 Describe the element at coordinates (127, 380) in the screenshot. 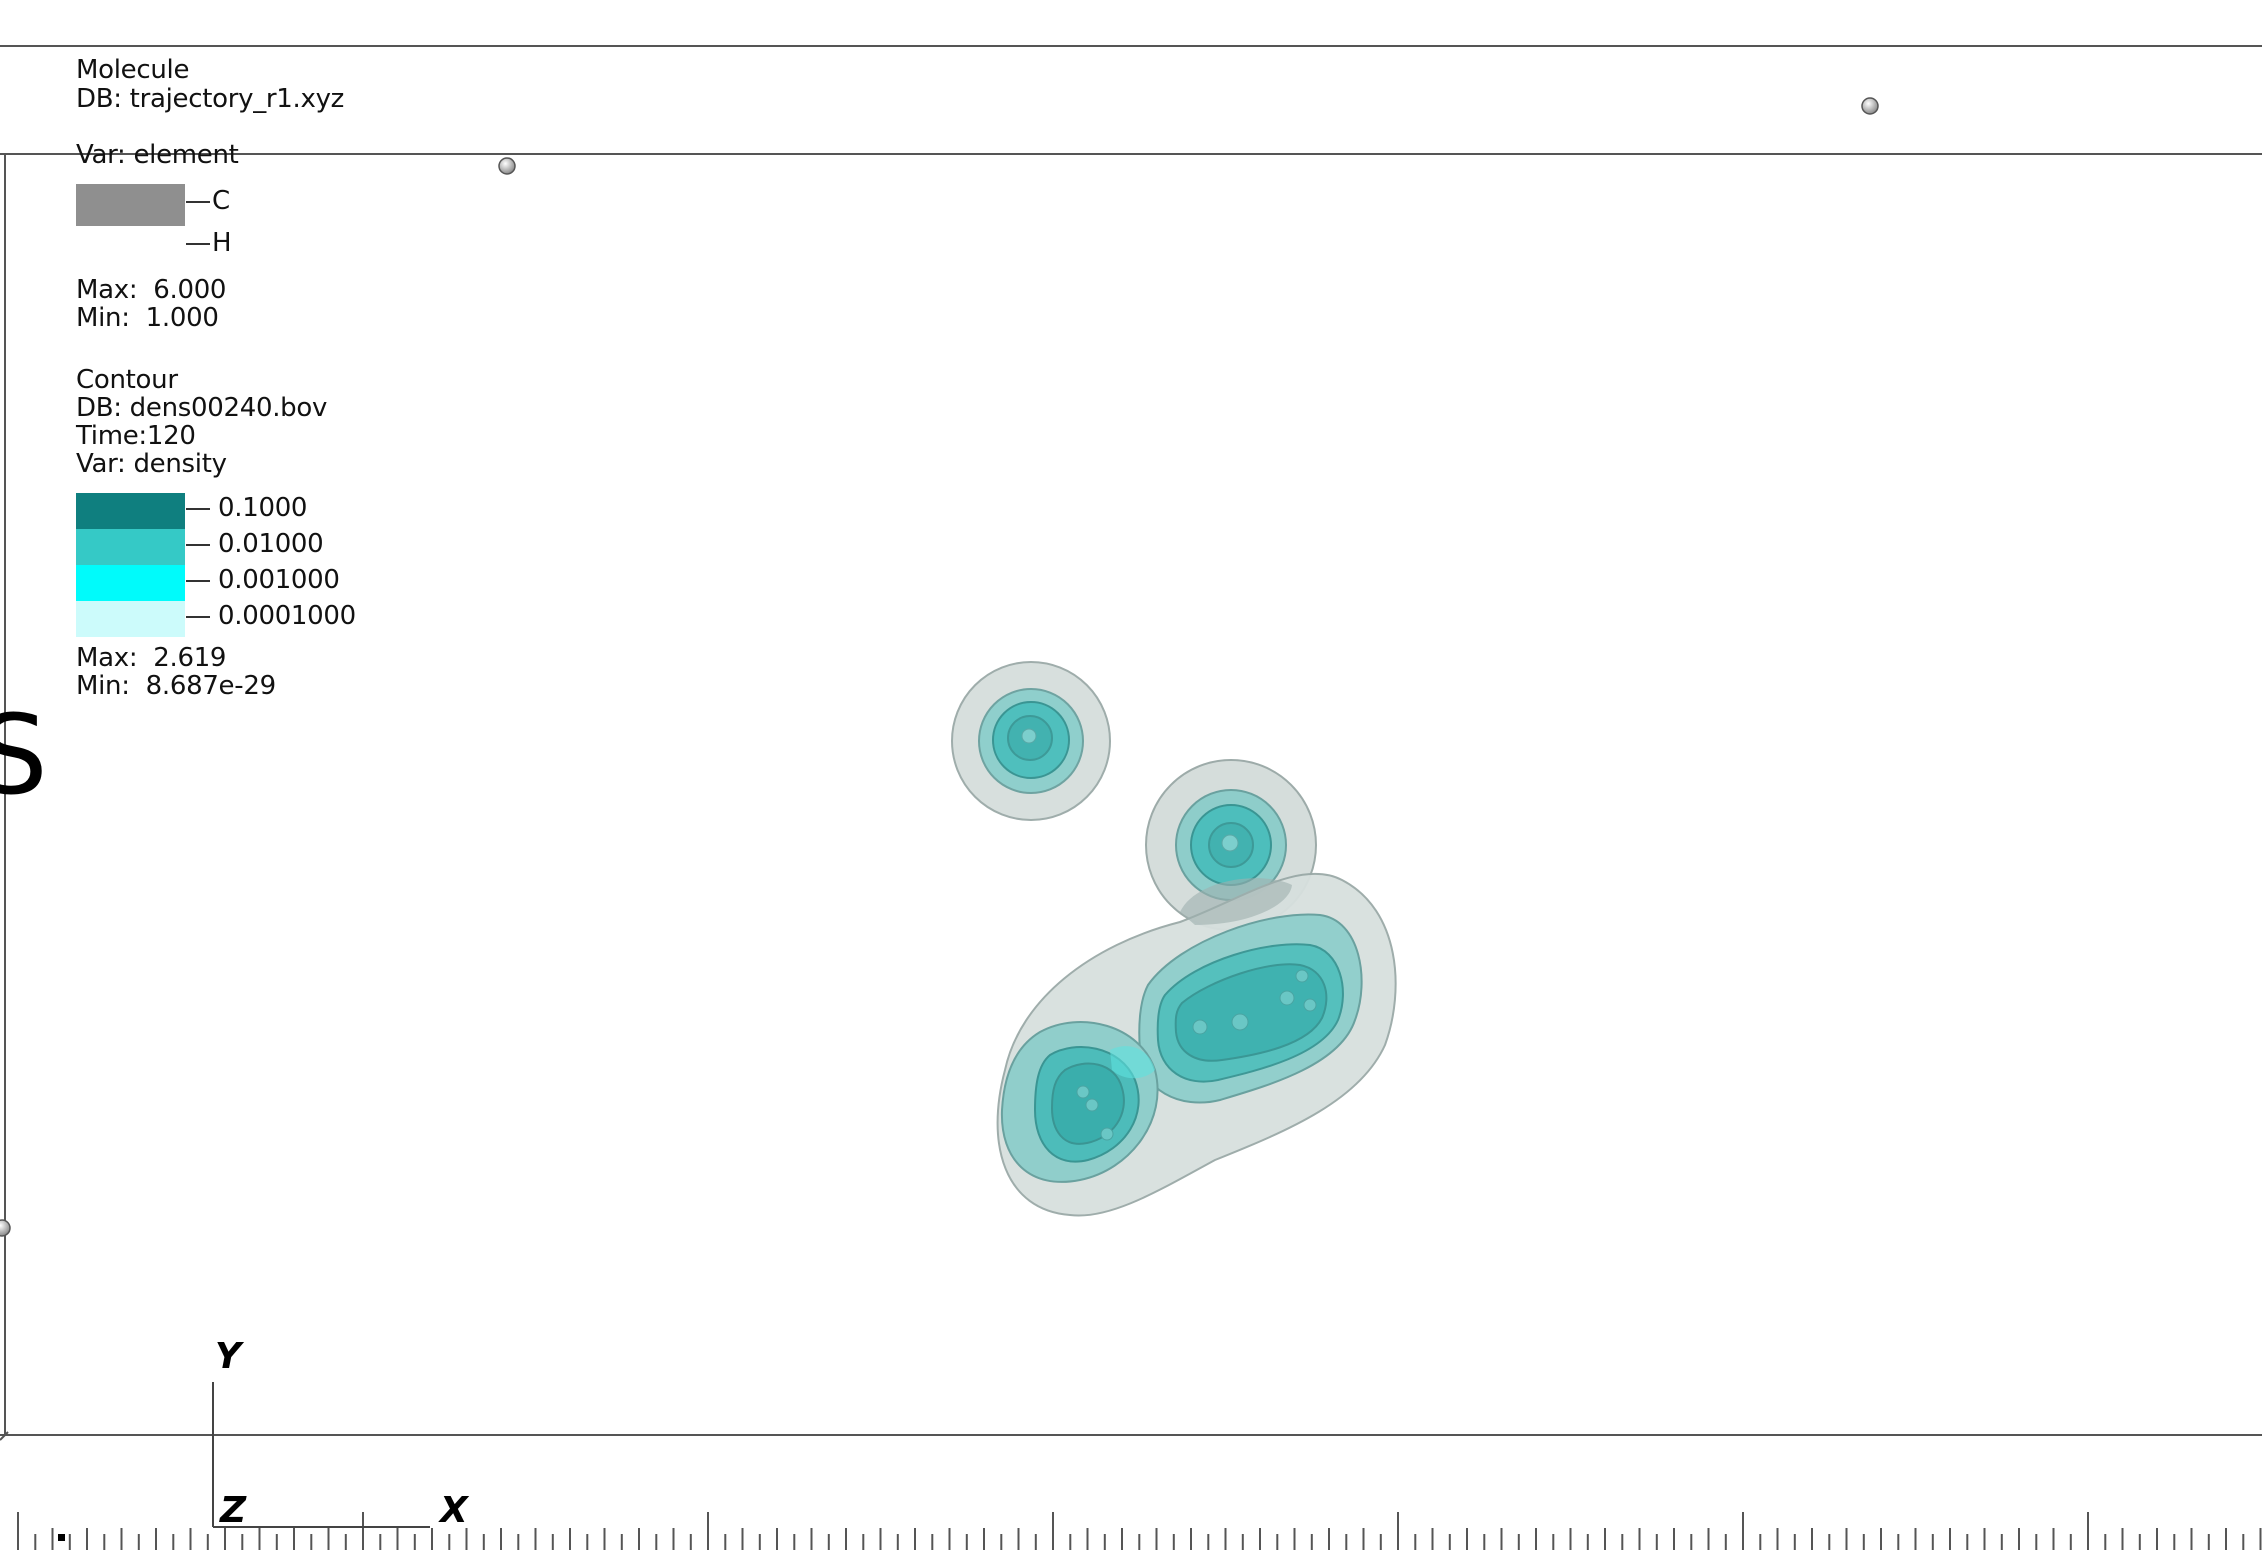

I see `contour-plot-name: Contour` at that location.